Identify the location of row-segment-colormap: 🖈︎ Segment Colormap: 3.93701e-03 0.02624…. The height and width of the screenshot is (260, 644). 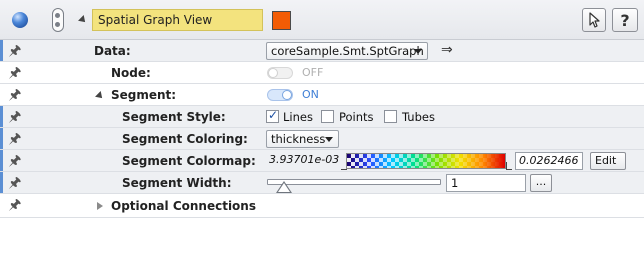
(322, 163).